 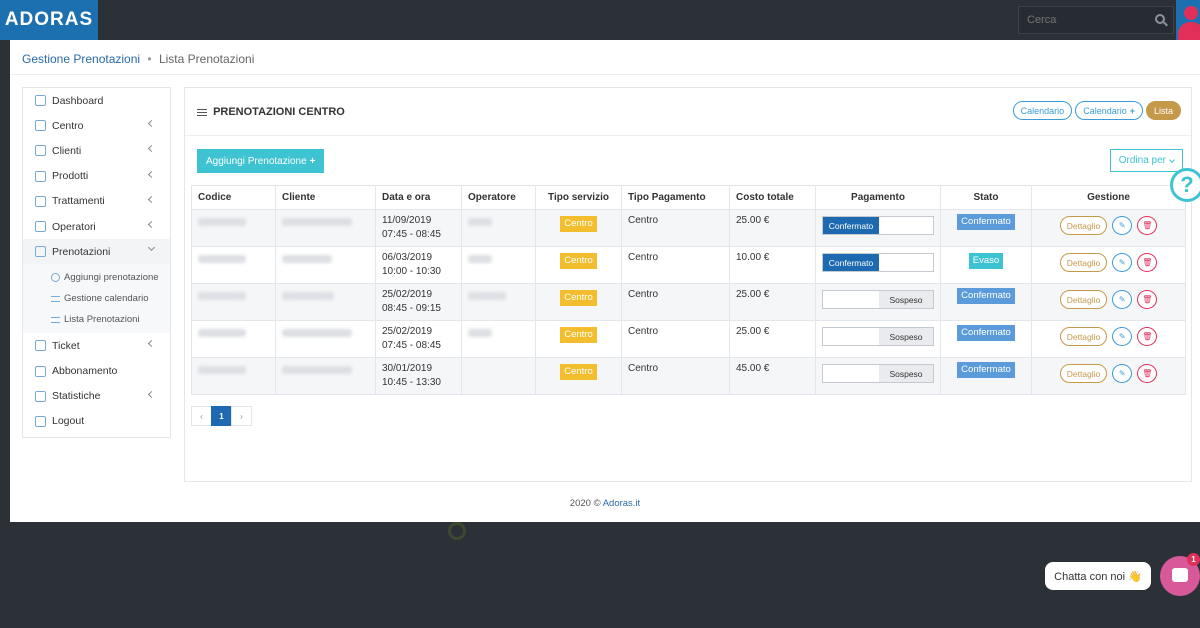 What do you see at coordinates (221, 416) in the screenshot?
I see `page-1-button: 1` at bounding box center [221, 416].